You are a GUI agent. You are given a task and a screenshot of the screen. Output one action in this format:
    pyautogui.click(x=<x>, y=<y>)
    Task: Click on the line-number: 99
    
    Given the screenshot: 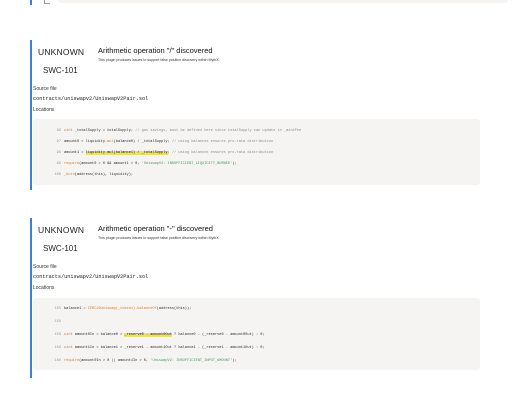 What is the action you would take?
    pyautogui.click(x=58, y=164)
    